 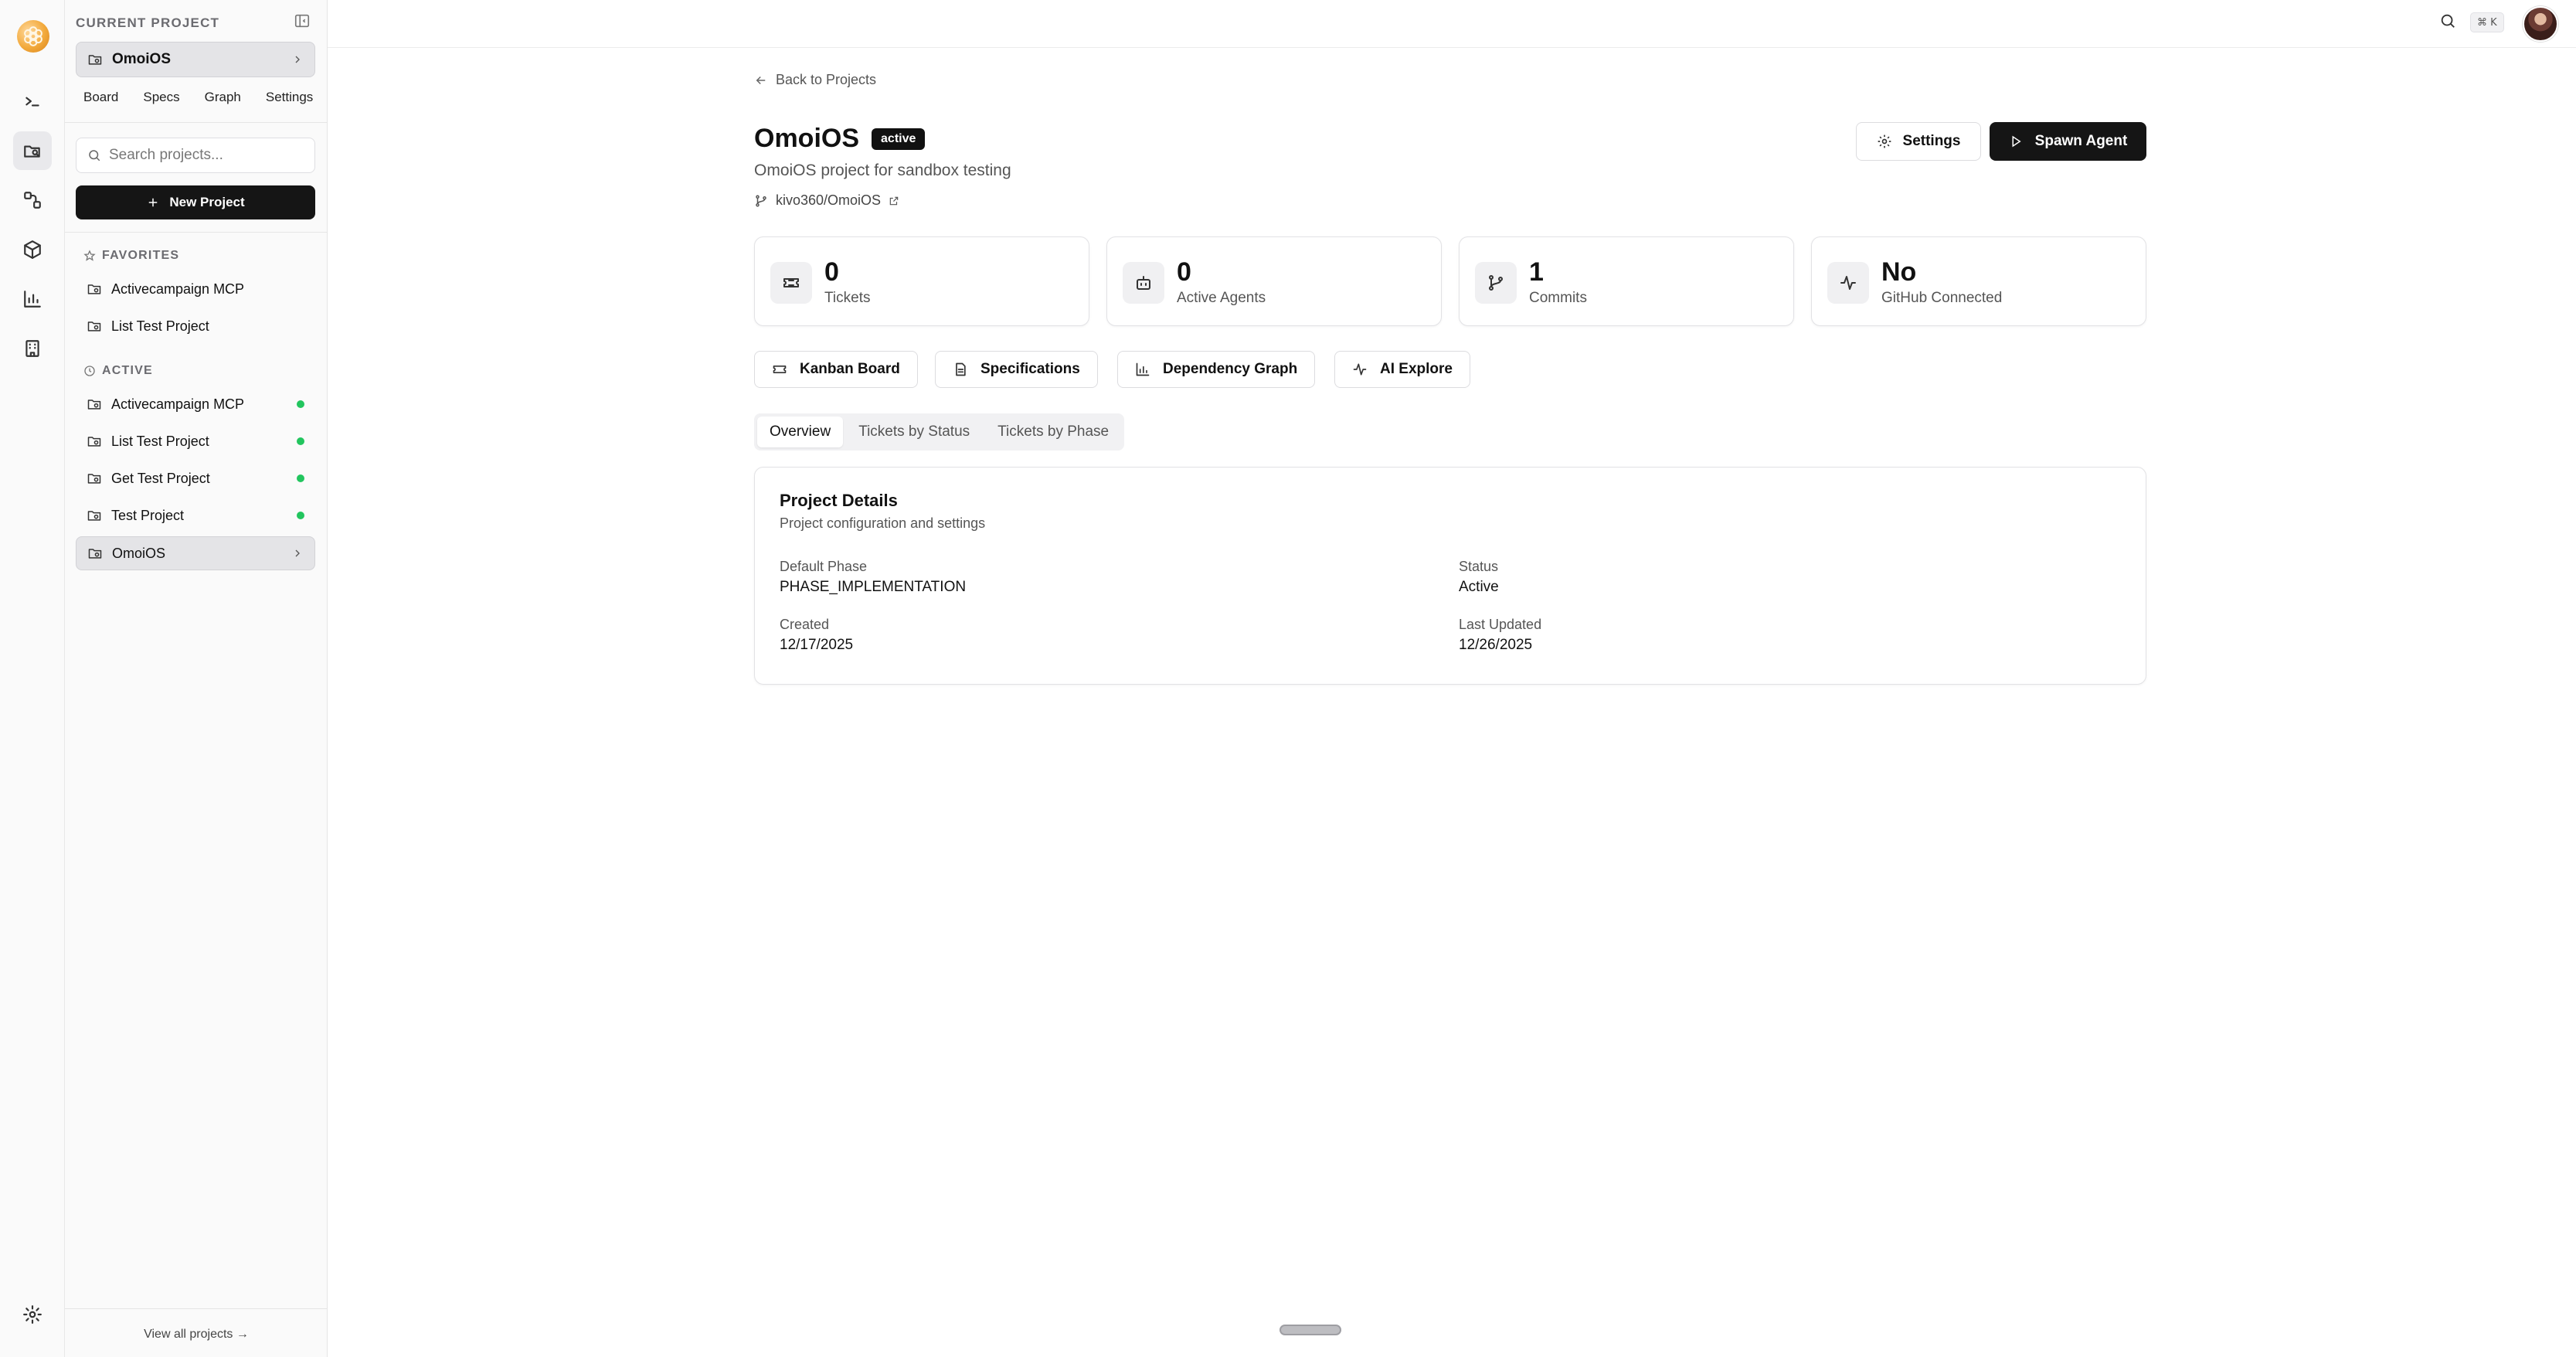 I want to click on kanban-board-button: Kanban Board, so click(x=836, y=369).